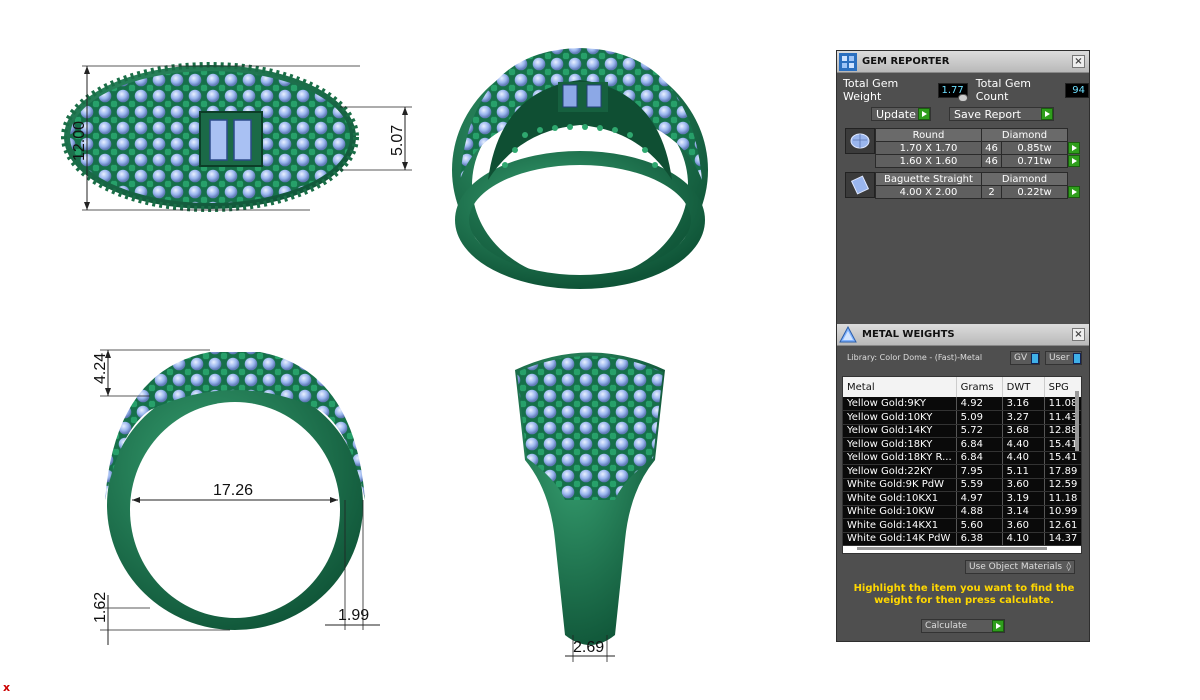 This screenshot has height=700, width=1200. I want to click on gem-reporter-logo-icon, so click(848, 62).